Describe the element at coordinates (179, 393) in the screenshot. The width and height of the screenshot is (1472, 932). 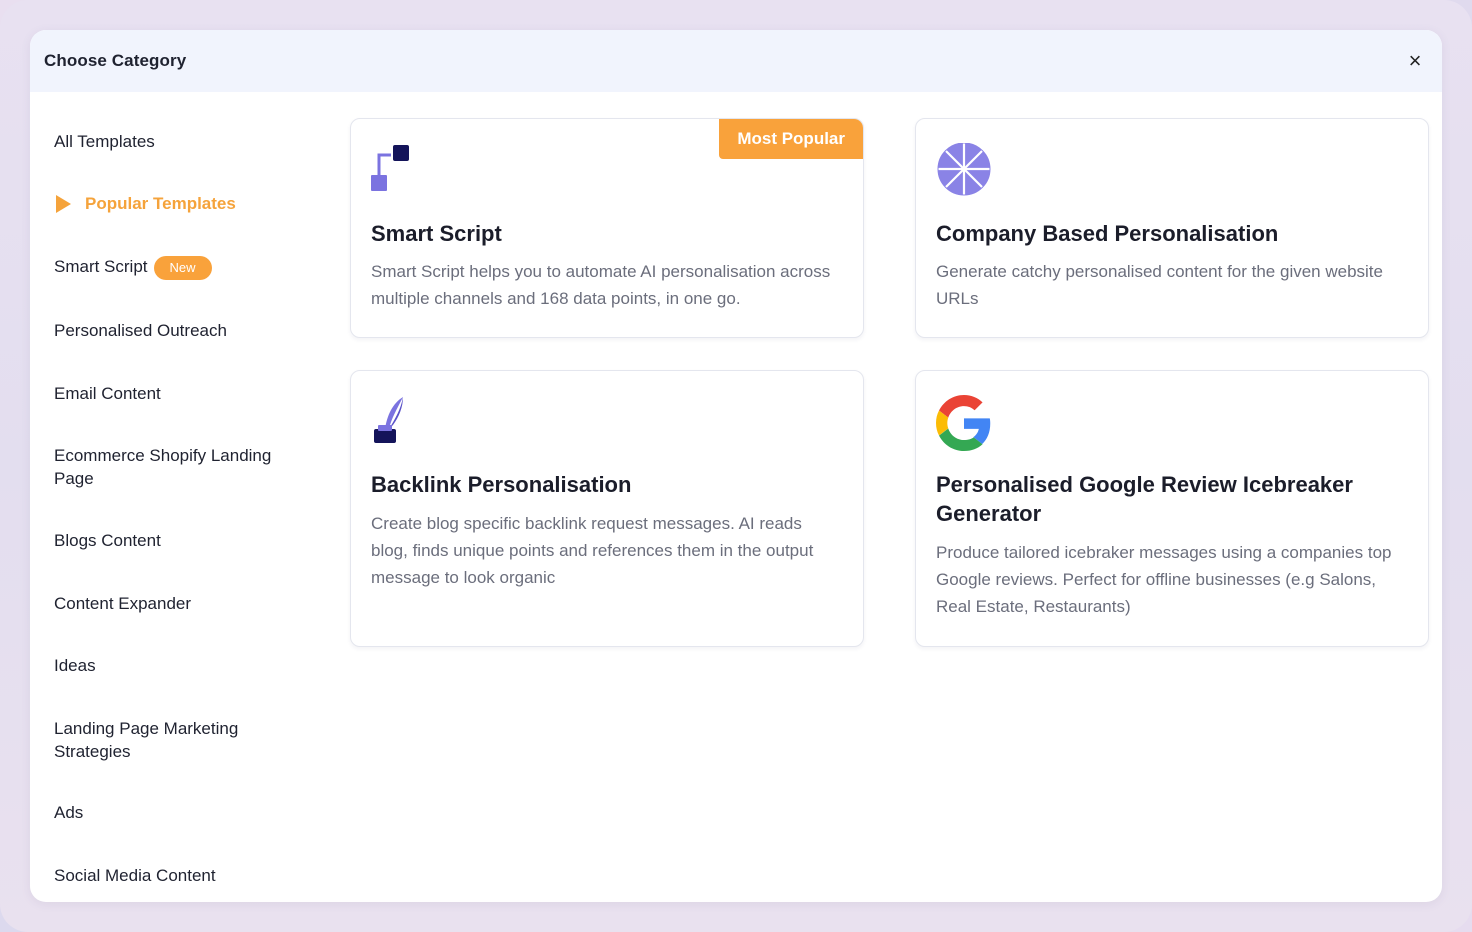
I see `sidebar-item-email-content: Email Content` at that location.